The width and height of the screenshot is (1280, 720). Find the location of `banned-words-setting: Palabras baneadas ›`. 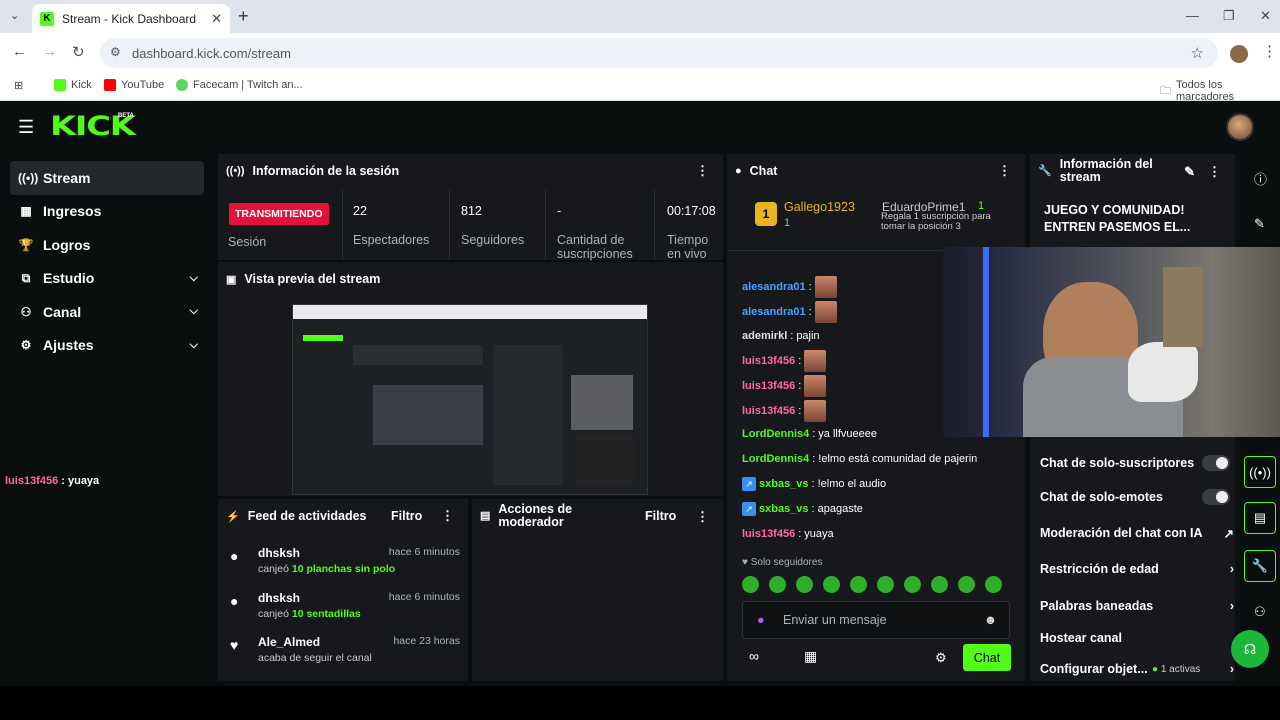

banned-words-setting: Palabras baneadas › is located at coordinates (1137, 606).